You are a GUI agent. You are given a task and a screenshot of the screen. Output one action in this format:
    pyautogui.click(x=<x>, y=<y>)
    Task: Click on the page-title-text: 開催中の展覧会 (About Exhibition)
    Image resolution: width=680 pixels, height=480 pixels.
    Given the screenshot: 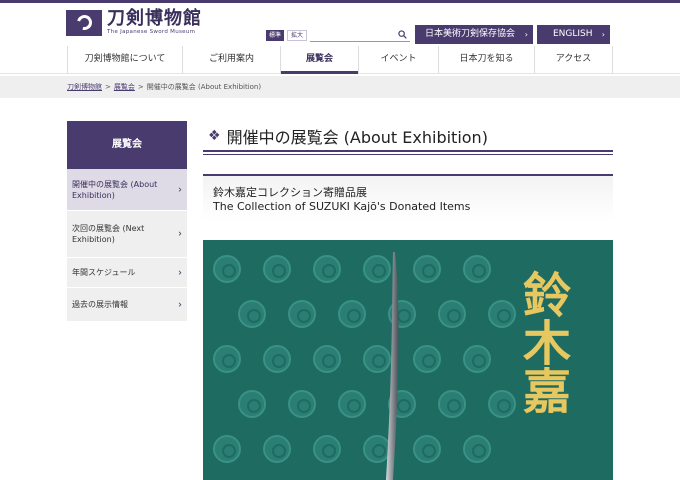 What is the action you would take?
    pyautogui.click(x=357, y=137)
    